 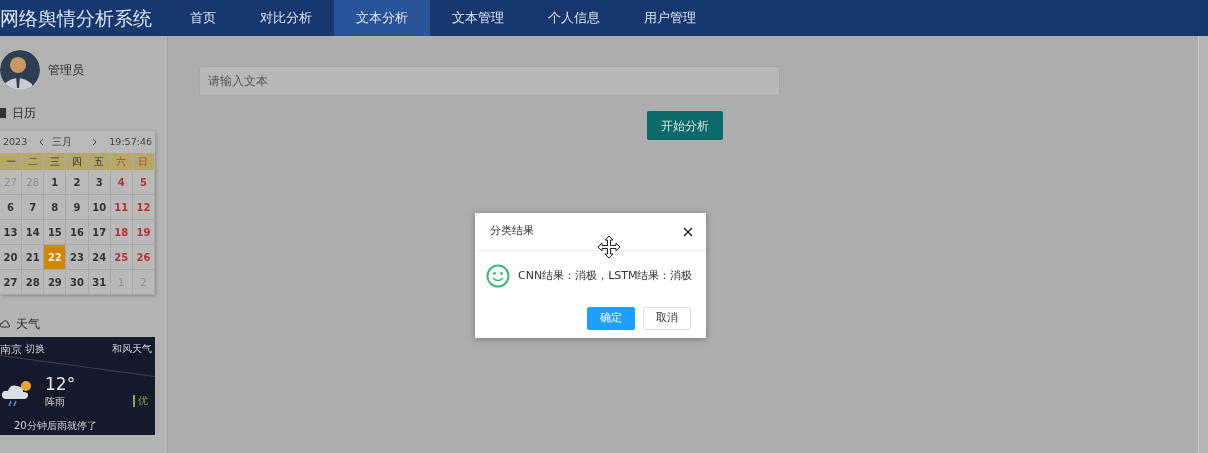 I want to click on calendar-day: 13, so click(x=11, y=232).